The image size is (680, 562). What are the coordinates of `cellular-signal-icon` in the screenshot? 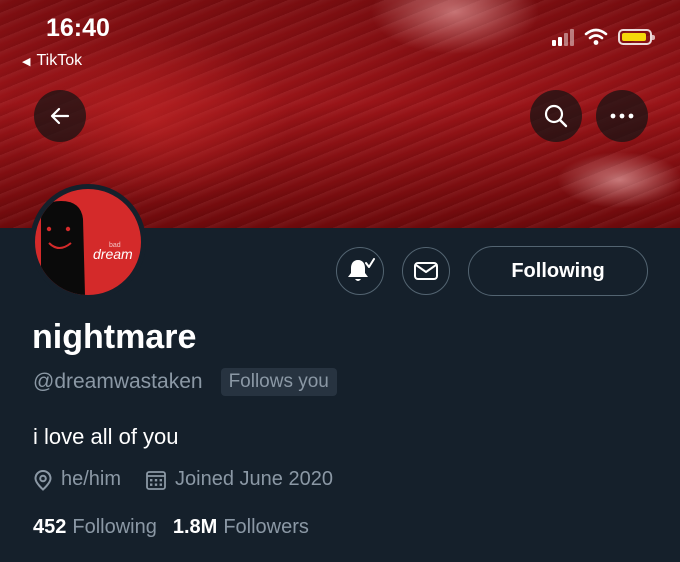 It's located at (563, 37).